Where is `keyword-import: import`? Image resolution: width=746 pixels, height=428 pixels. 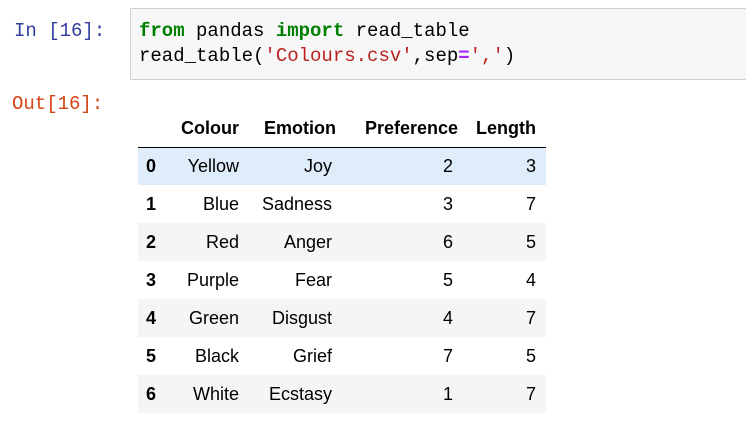
keyword-import: import is located at coordinates (310, 31).